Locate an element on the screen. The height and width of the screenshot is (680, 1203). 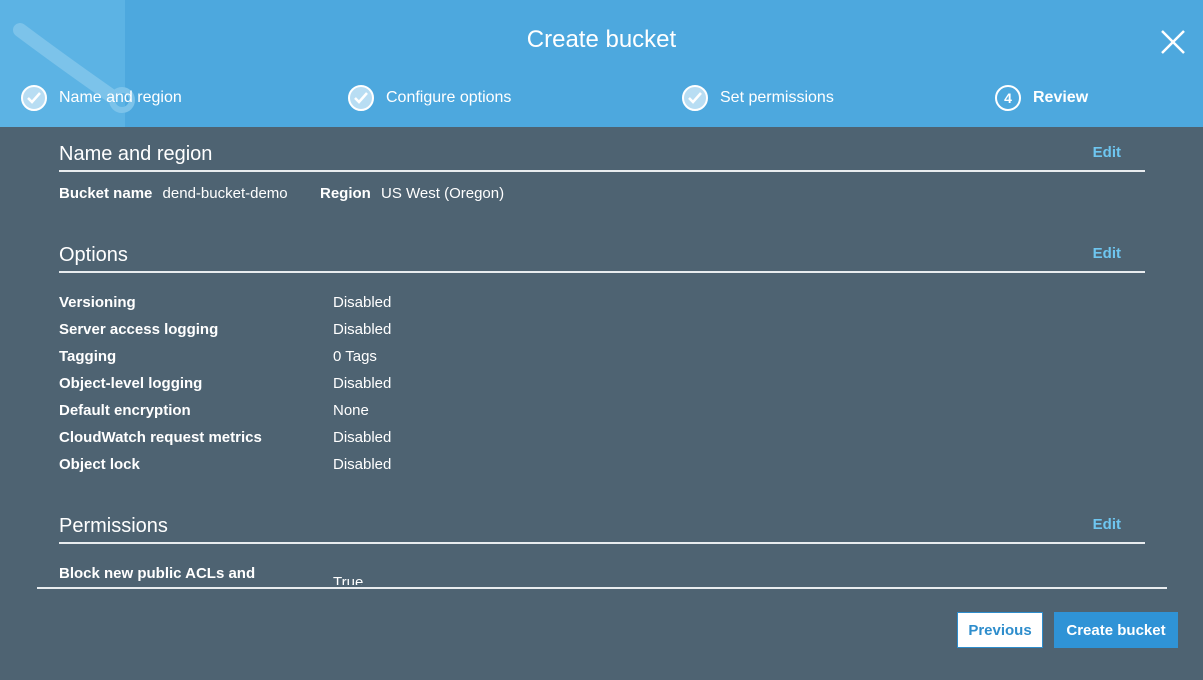
region-value: US West (Oregon) is located at coordinates (443, 193).